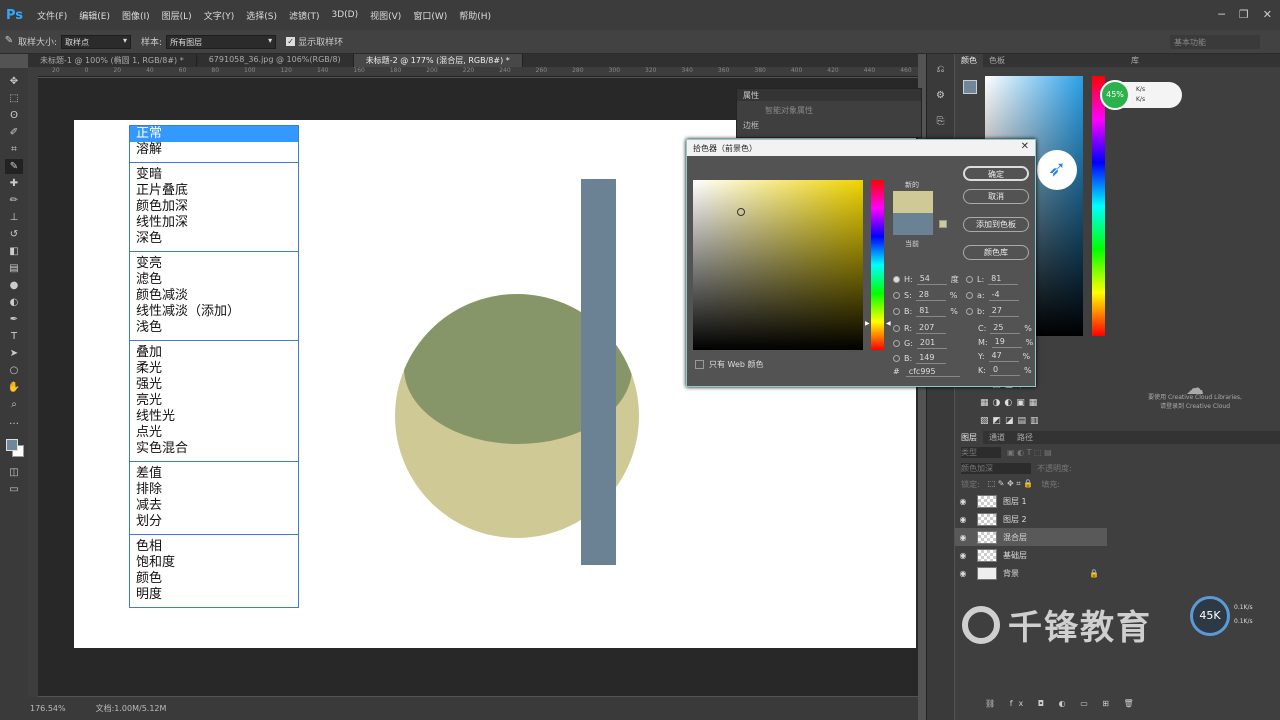 The height and width of the screenshot is (720, 1280). What do you see at coordinates (996, 196) in the screenshot?
I see `cancel-button: 取消` at bounding box center [996, 196].